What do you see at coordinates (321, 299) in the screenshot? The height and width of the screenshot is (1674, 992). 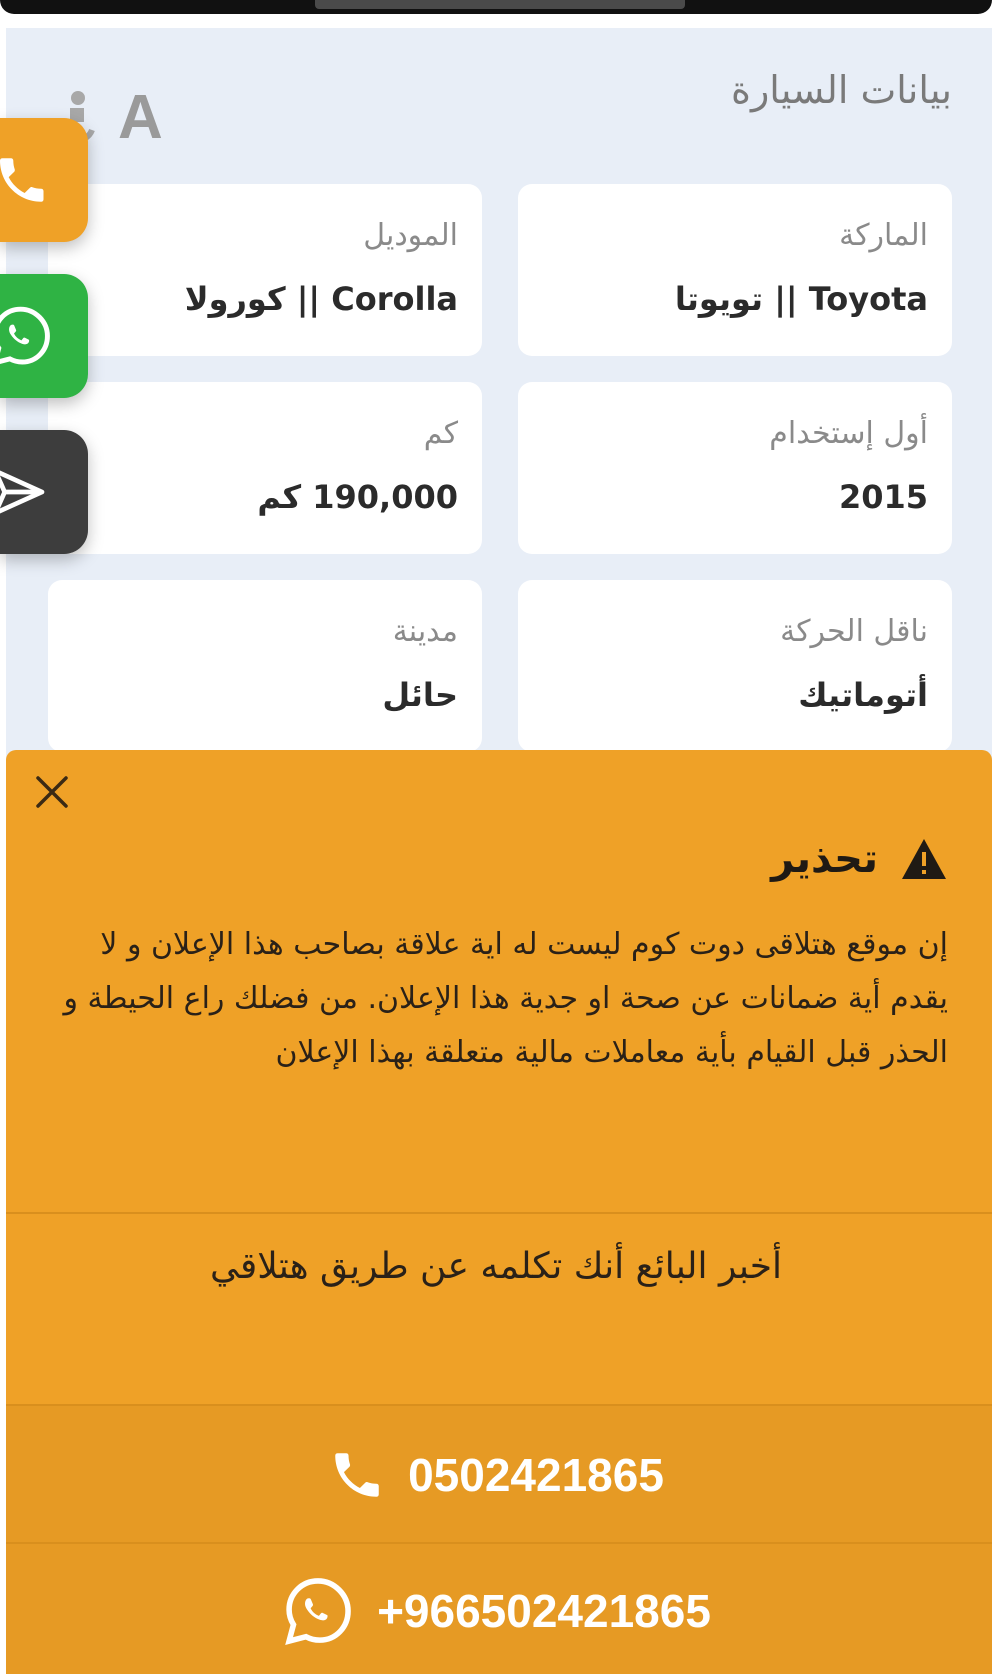 I see `spec-value: Corolla || كورولا` at bounding box center [321, 299].